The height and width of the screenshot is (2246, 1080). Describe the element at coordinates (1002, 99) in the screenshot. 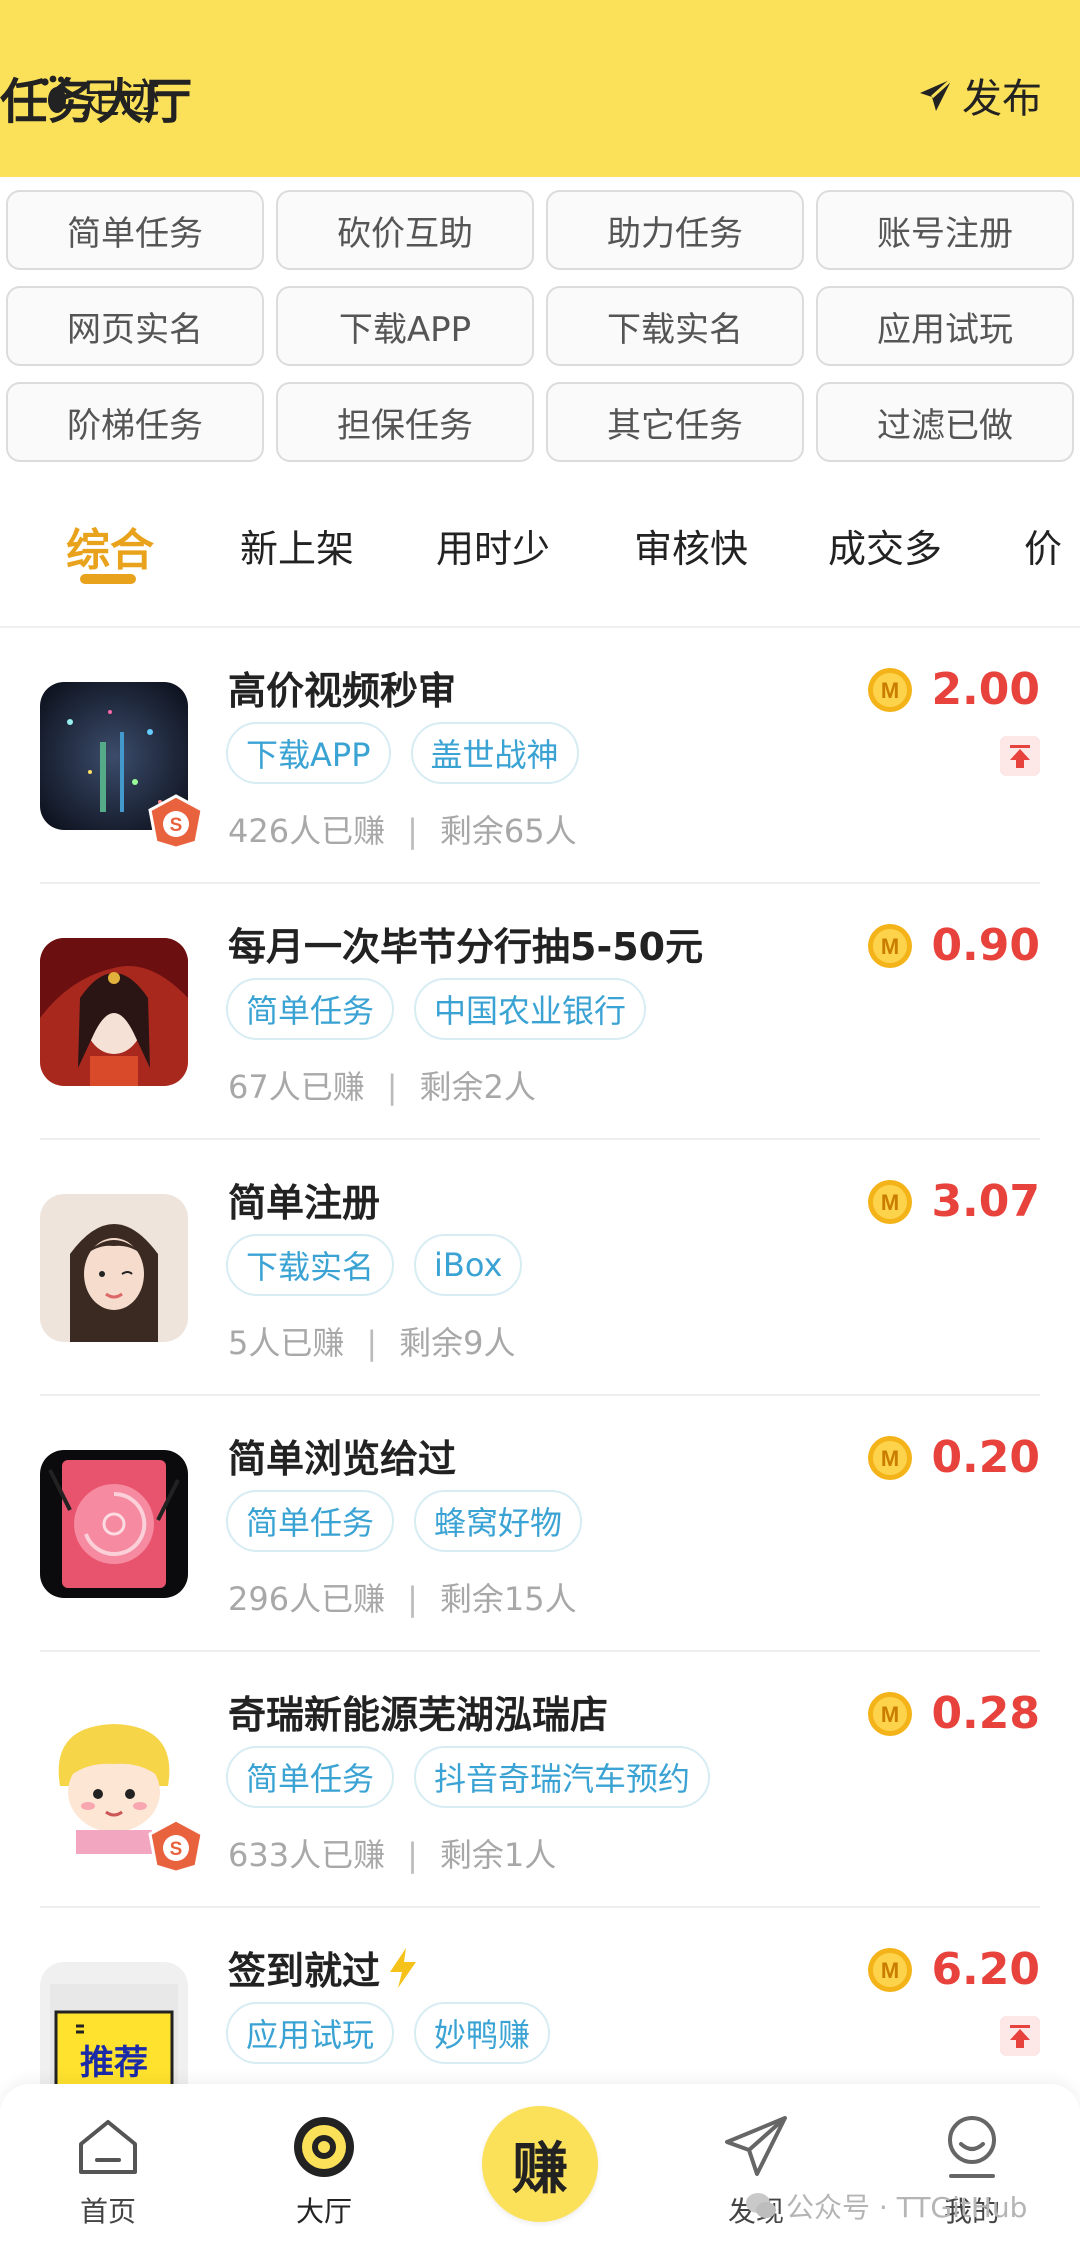

I see `publish-label: 发布` at that location.